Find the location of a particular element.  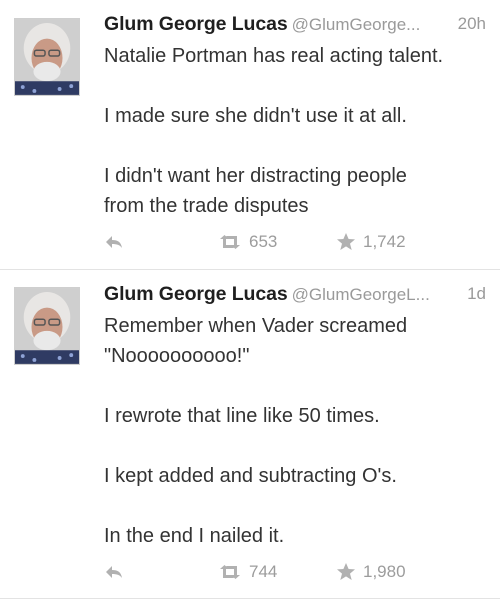

timestamp: 1d is located at coordinates (474, 294).